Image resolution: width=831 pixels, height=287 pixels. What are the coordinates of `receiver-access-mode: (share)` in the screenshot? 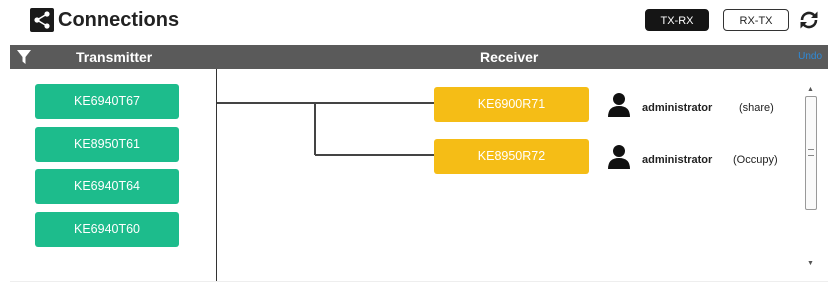 It's located at (756, 108).